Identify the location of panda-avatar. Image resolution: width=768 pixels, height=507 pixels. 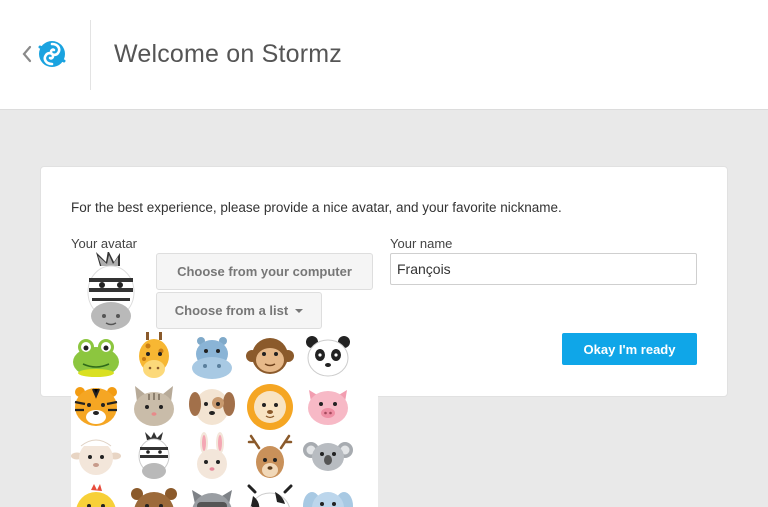
(328, 357).